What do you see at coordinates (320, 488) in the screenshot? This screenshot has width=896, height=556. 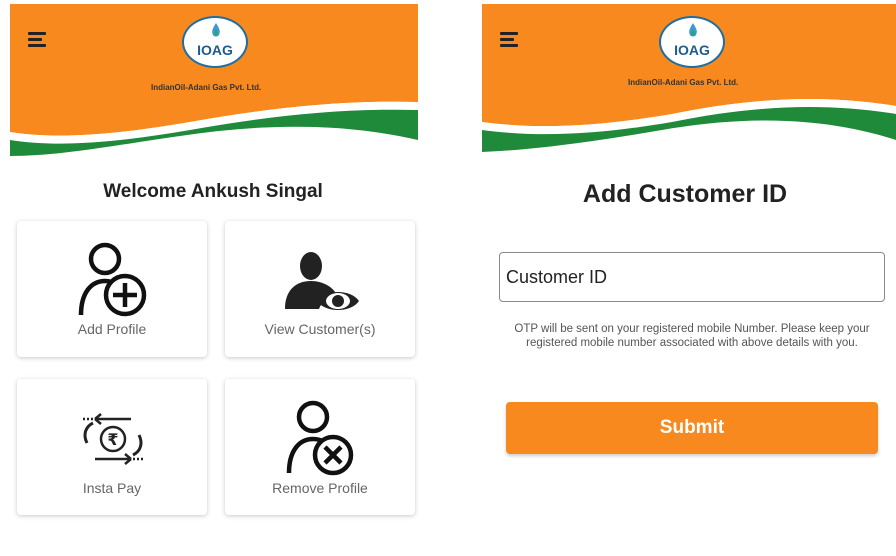 I see `remove-profile-label: Remove Profile` at bounding box center [320, 488].